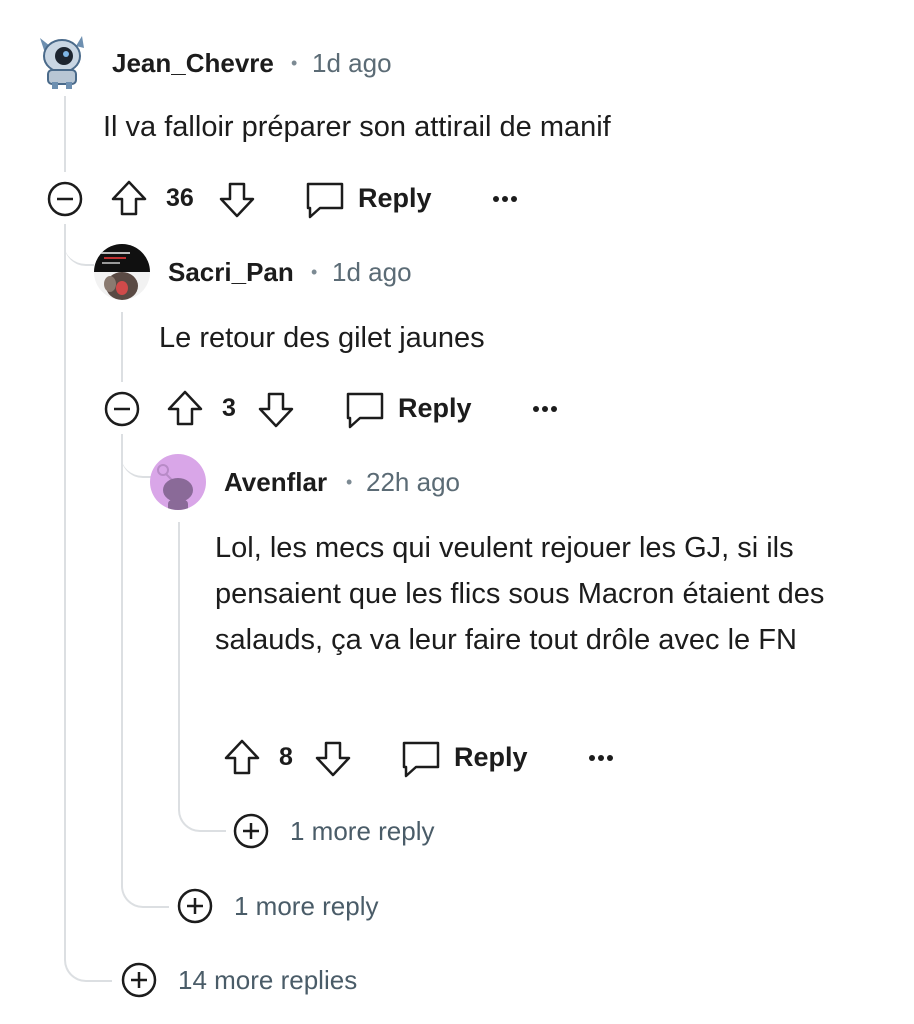 This screenshot has width=914, height=1024. I want to click on thread-line-level2-top, so click(122, 347).